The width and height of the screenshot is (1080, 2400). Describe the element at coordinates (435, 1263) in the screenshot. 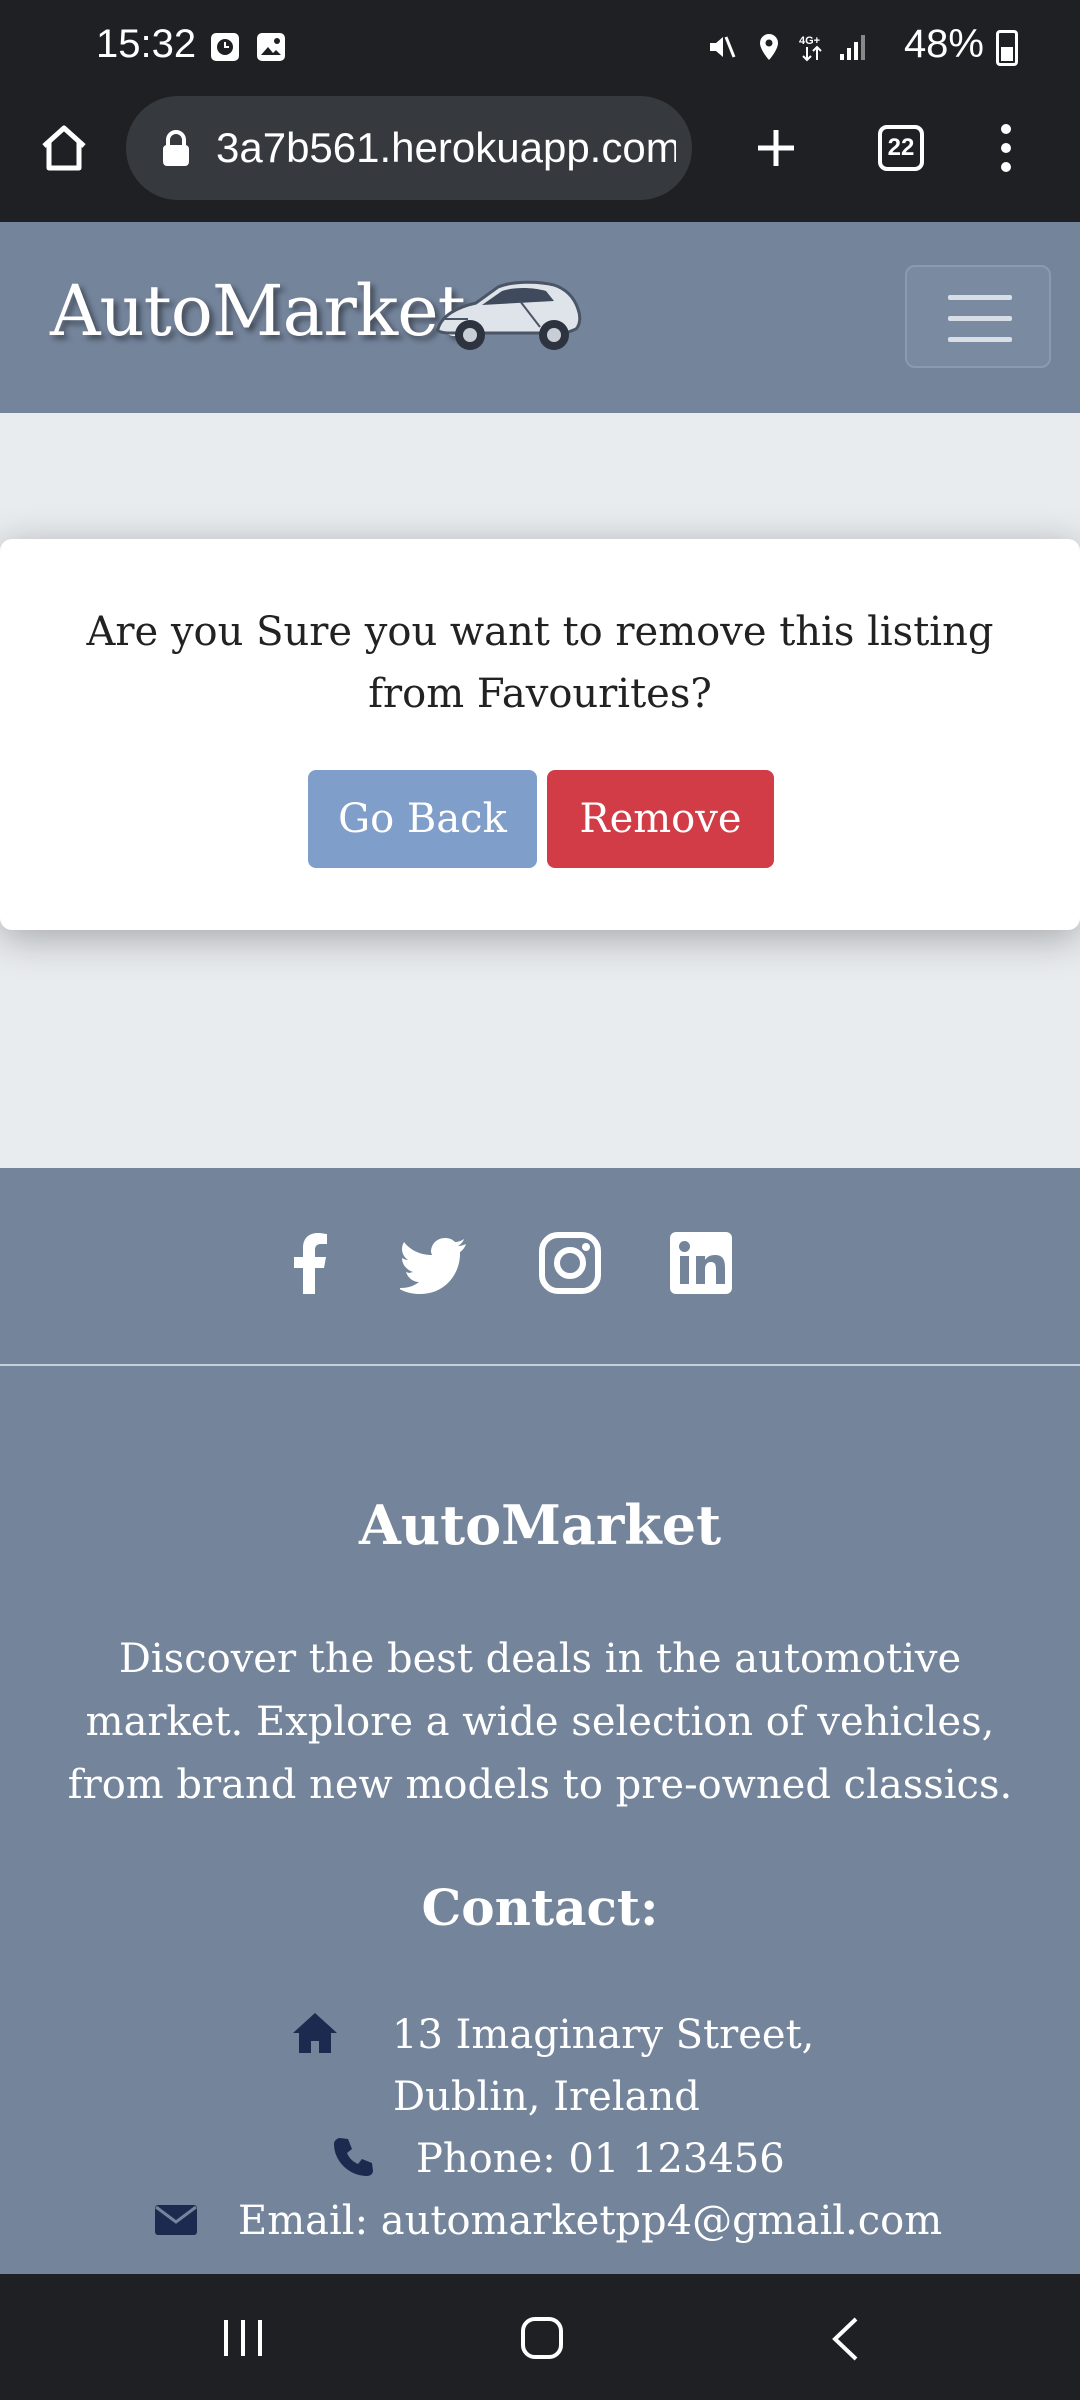

I see `twitter-icon` at that location.